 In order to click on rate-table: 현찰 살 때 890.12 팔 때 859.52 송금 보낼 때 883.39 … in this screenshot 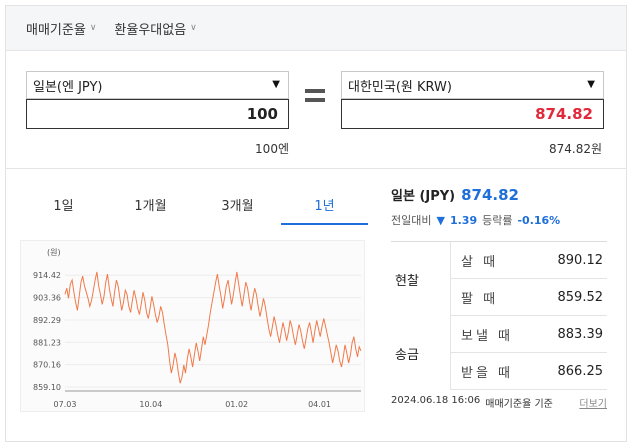, I will do `click(499, 315)`.